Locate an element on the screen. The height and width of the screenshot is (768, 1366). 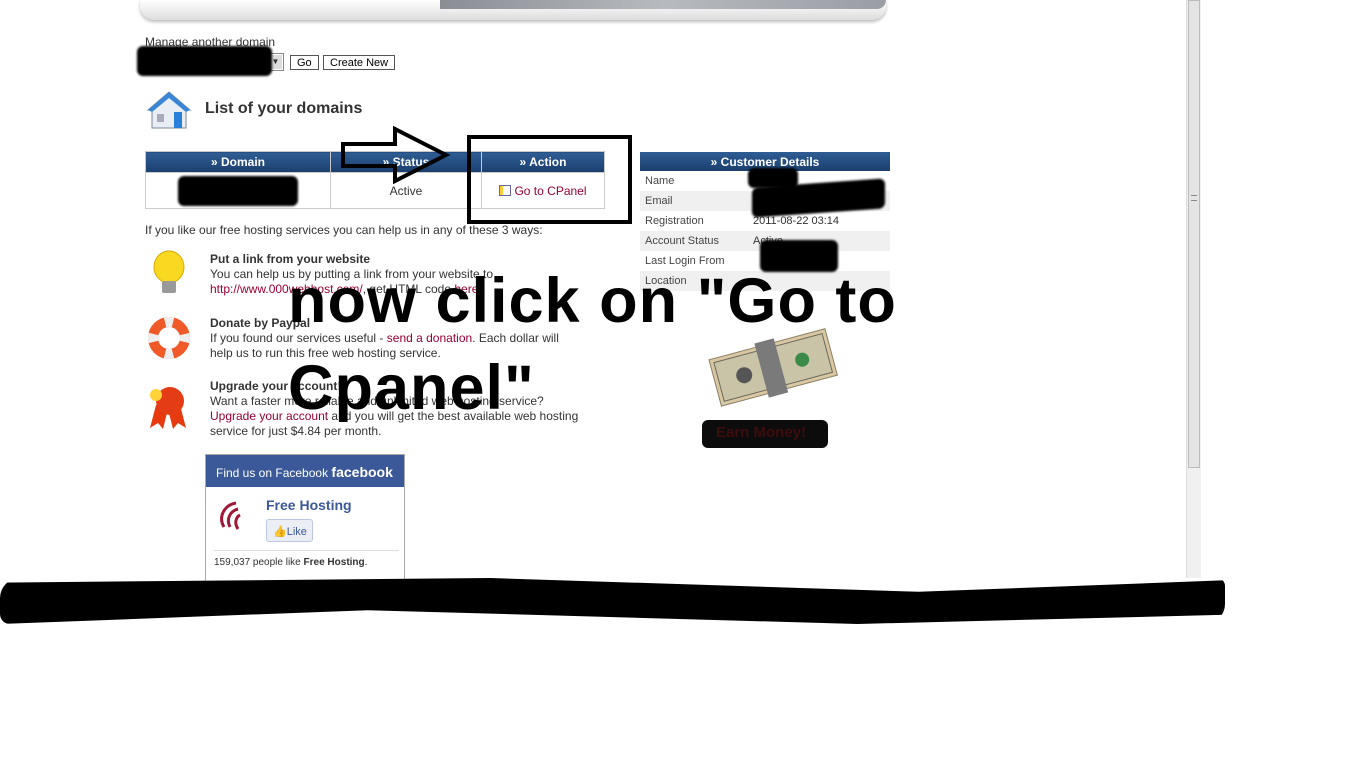
lifebuoy-icon is located at coordinates (169, 338).